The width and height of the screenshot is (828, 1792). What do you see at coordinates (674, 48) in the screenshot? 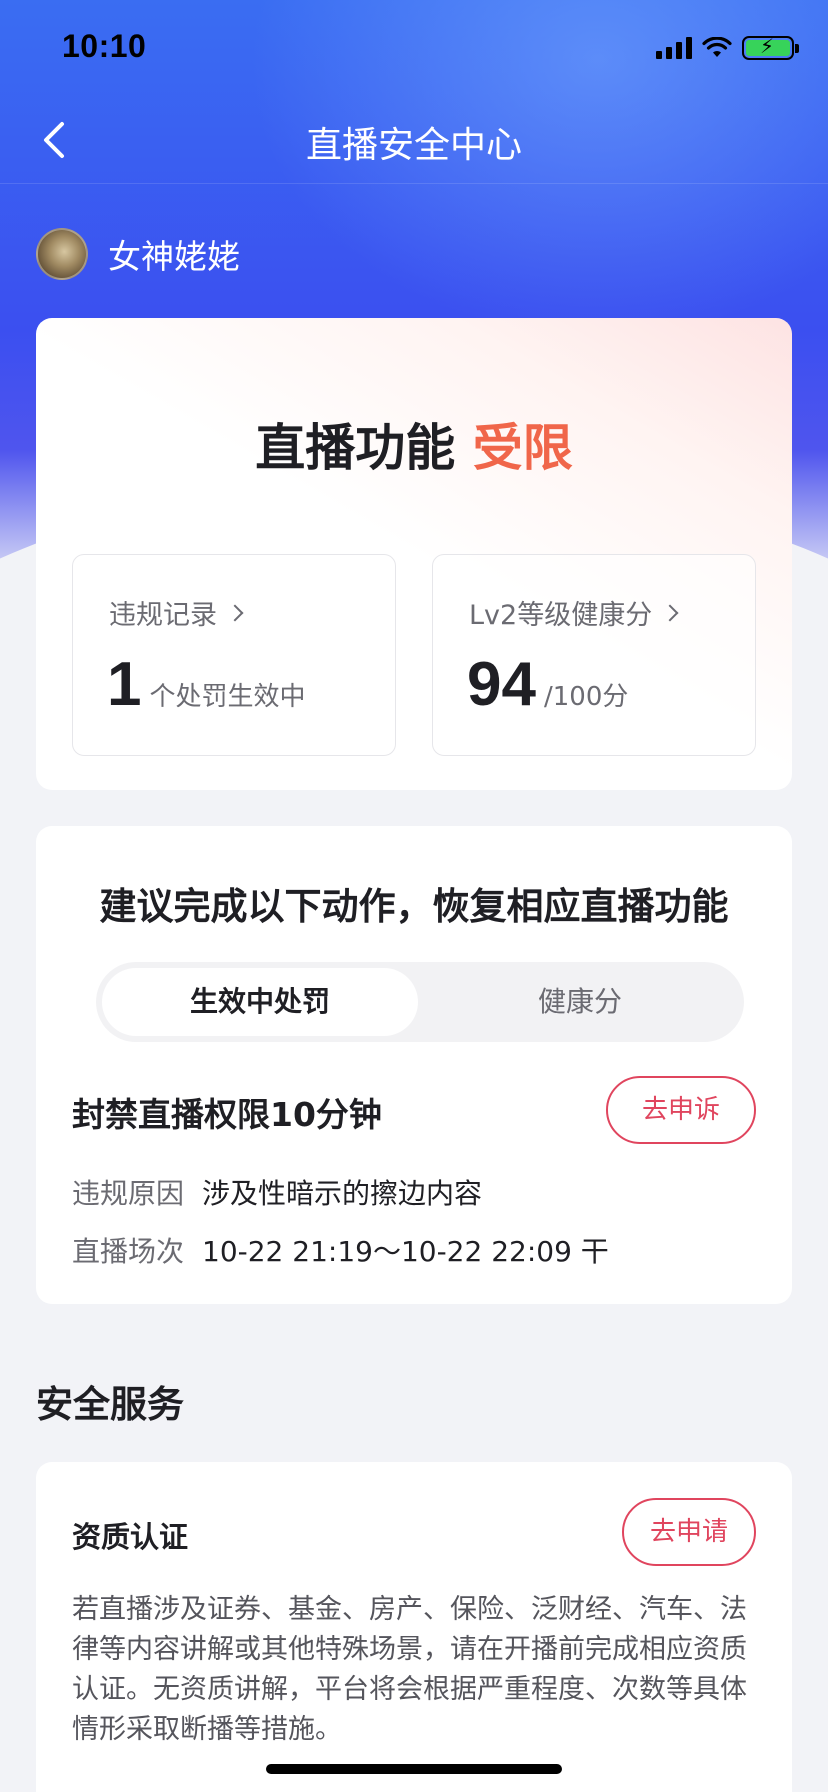
I see `signal-icon` at bounding box center [674, 48].